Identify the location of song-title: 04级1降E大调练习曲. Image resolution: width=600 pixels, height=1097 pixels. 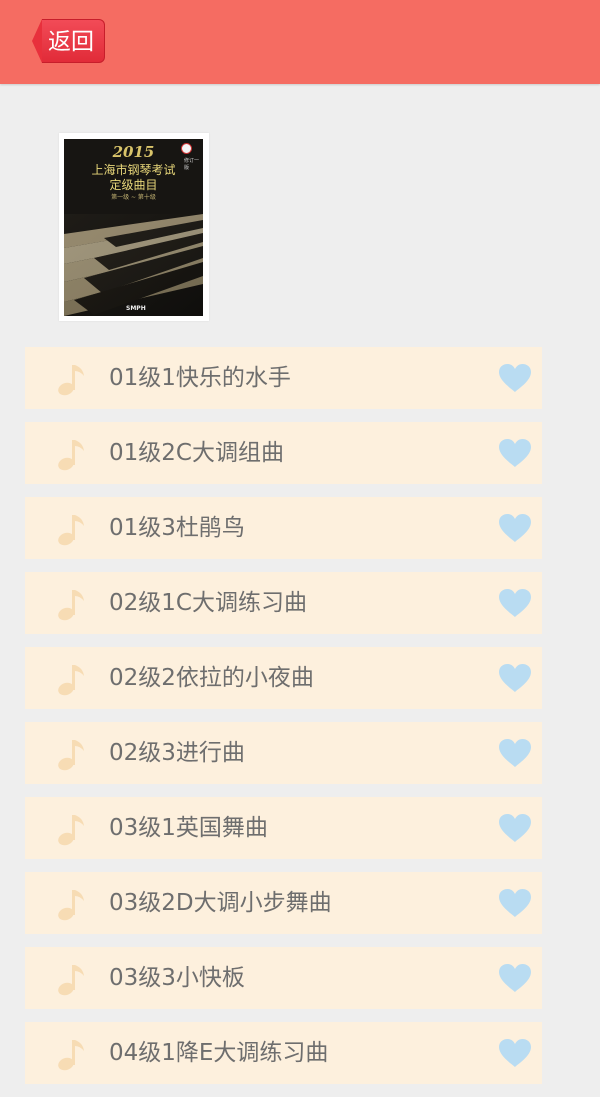
(219, 1053).